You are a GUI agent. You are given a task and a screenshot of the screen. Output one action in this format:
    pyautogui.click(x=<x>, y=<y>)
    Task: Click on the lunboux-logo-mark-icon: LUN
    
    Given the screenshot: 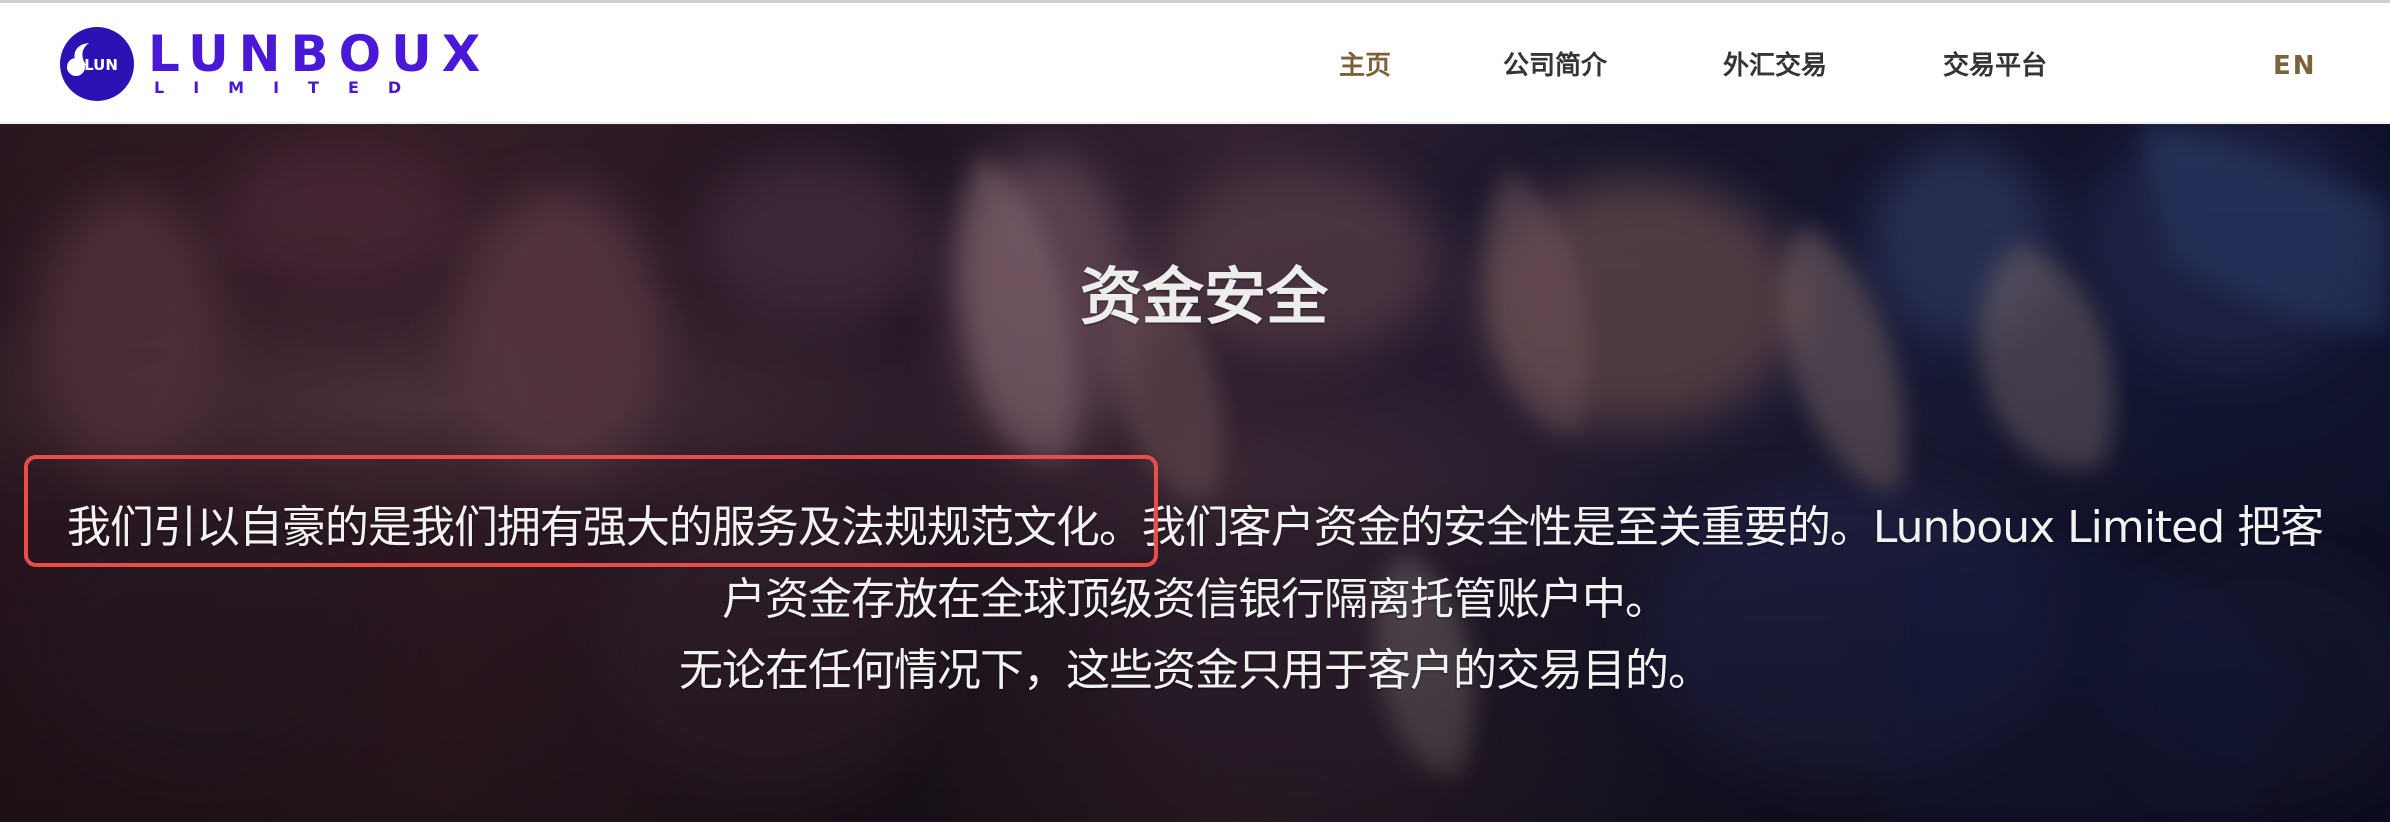 What is the action you would take?
    pyautogui.click(x=97, y=64)
    